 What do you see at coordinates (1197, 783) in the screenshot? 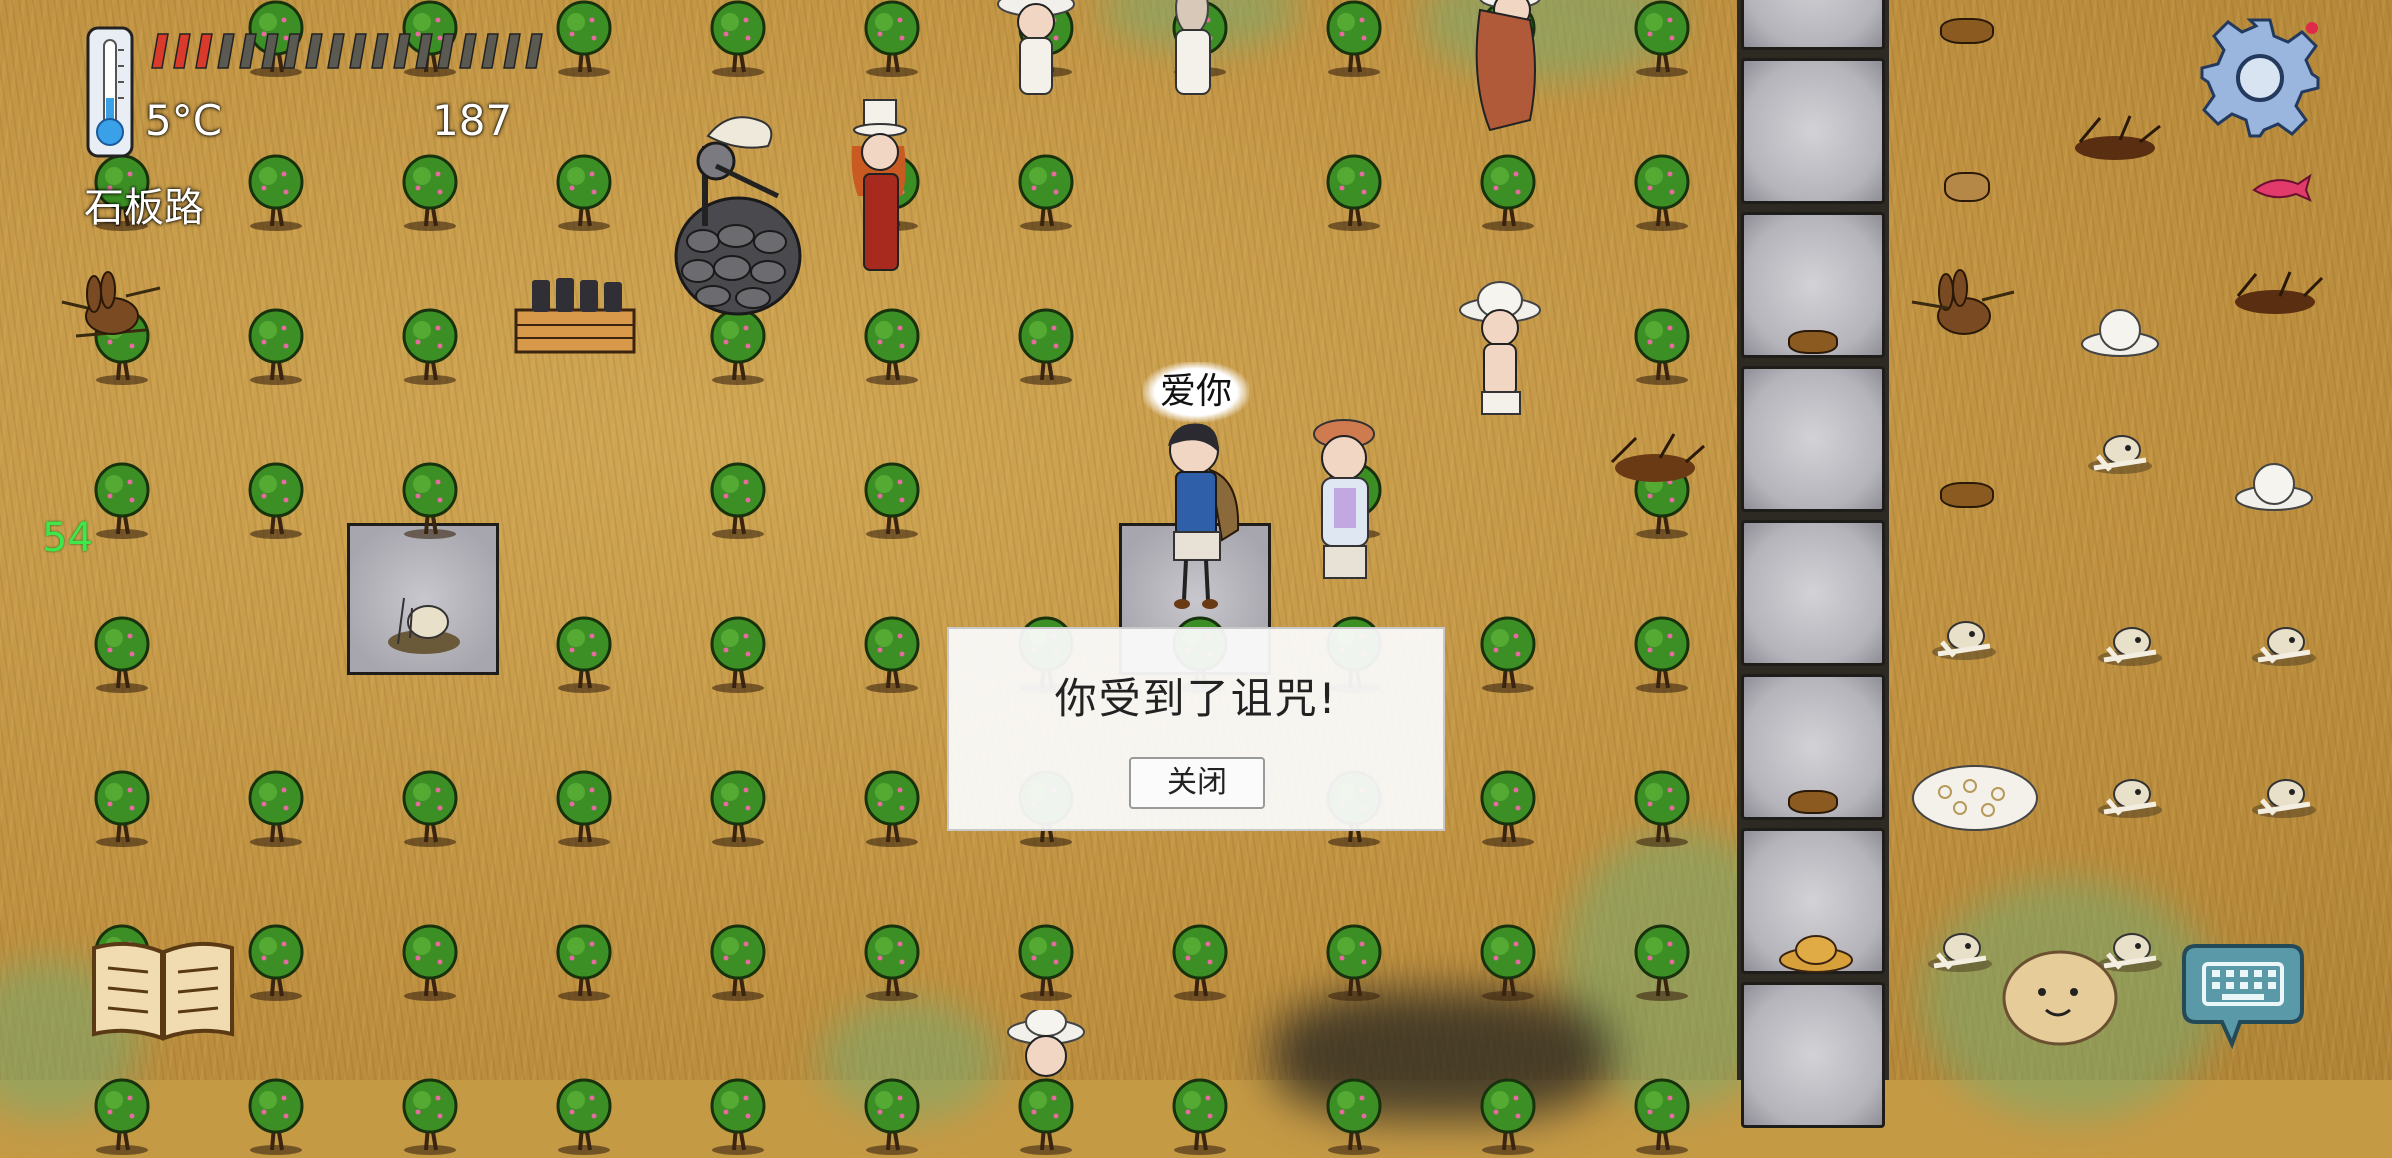
I see `close-button: 关闭` at bounding box center [1197, 783].